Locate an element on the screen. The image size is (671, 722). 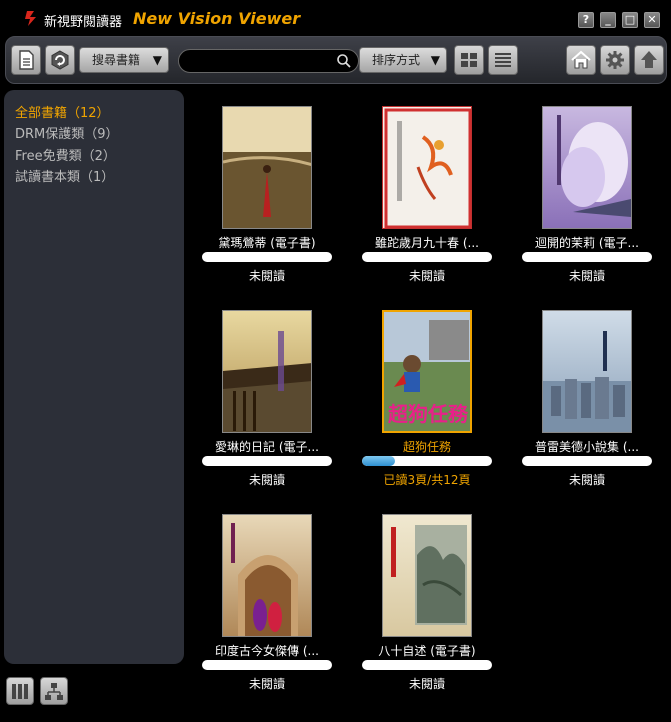
sync-icon is located at coordinates (60, 60).